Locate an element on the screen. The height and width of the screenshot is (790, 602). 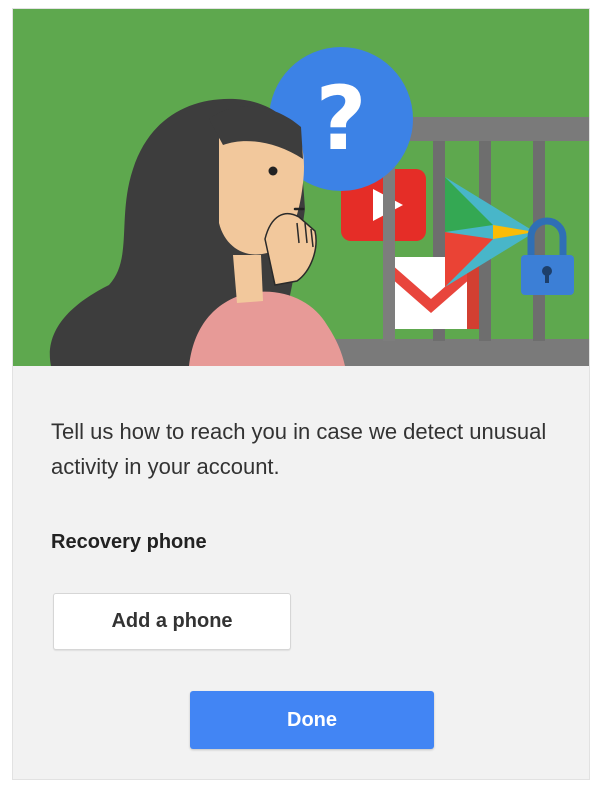
question-mark: ? is located at coordinates (340, 118).